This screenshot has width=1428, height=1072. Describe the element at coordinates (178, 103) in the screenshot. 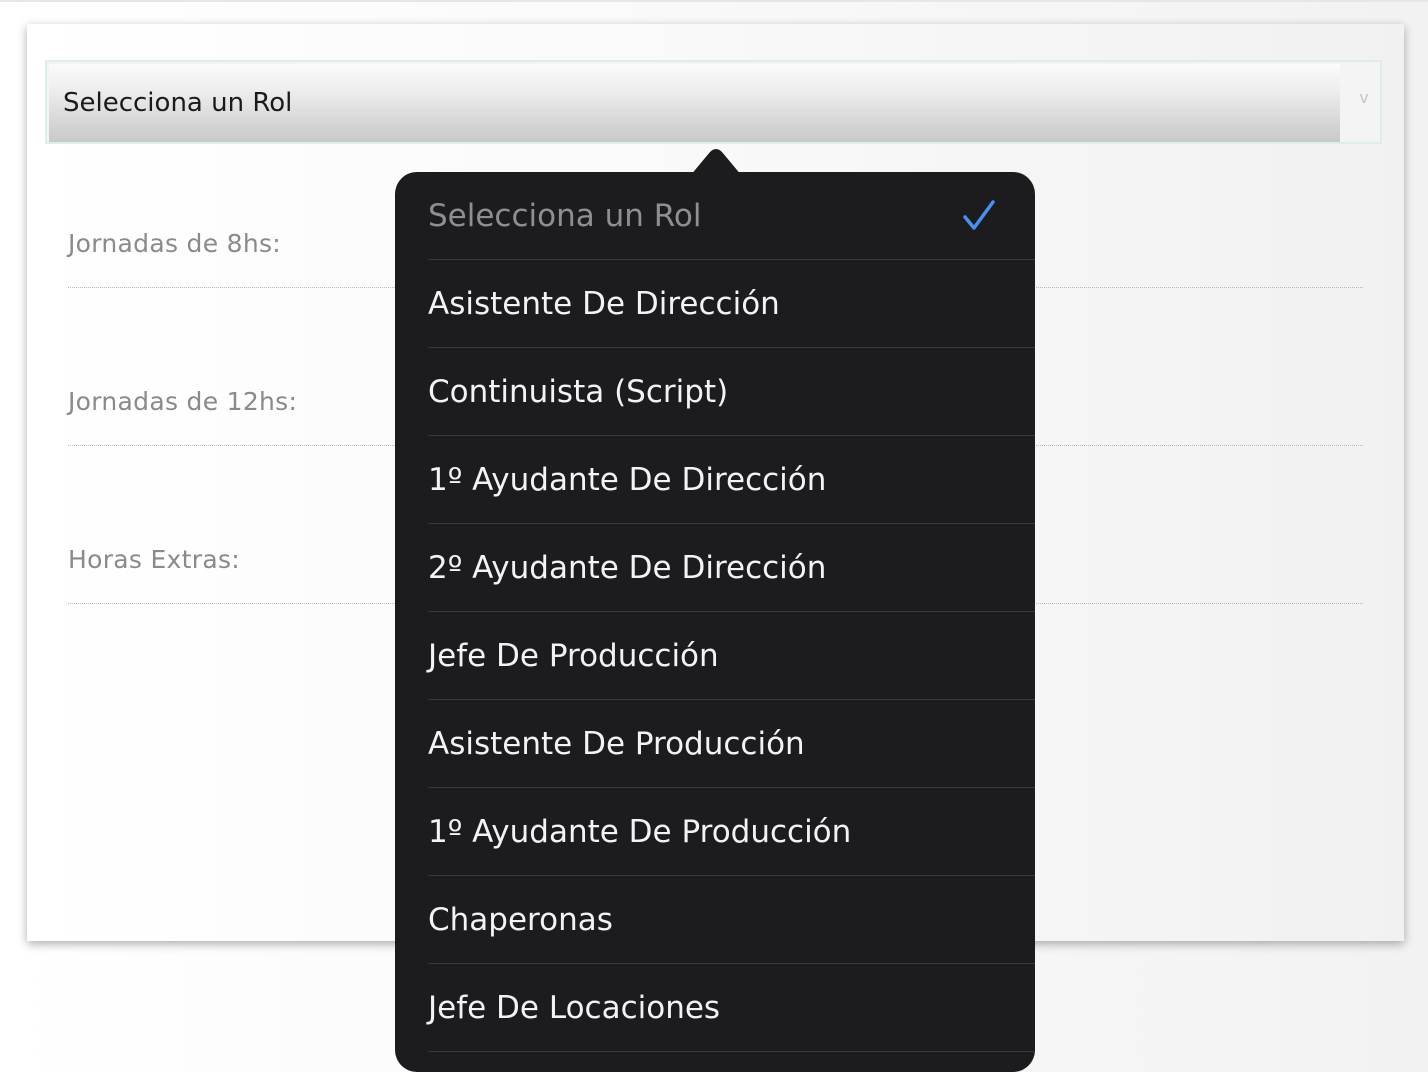

I see `role-select-value: Selecciona un Rol` at that location.